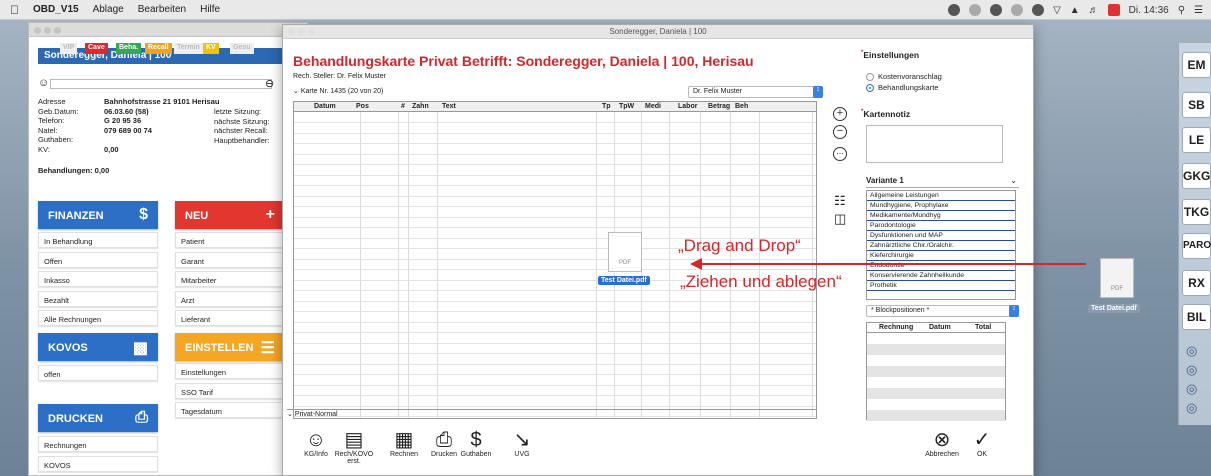 The image size is (1211, 476). Describe the element at coordinates (98, 463) in the screenshot. I see `list-item: KOVOS` at that location.